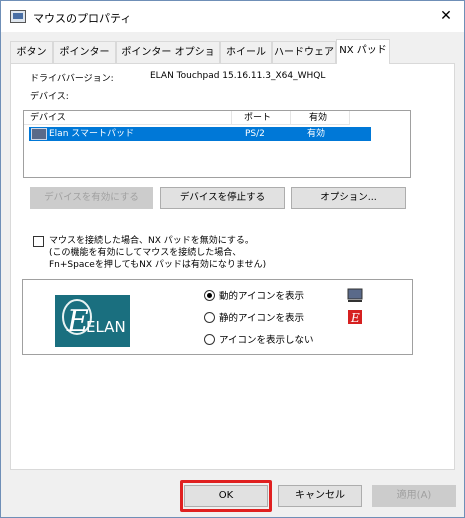  I want to click on driver-version-value: ELAN Touchpad 15.16.11.3_X64_WHQL, so click(238, 76).